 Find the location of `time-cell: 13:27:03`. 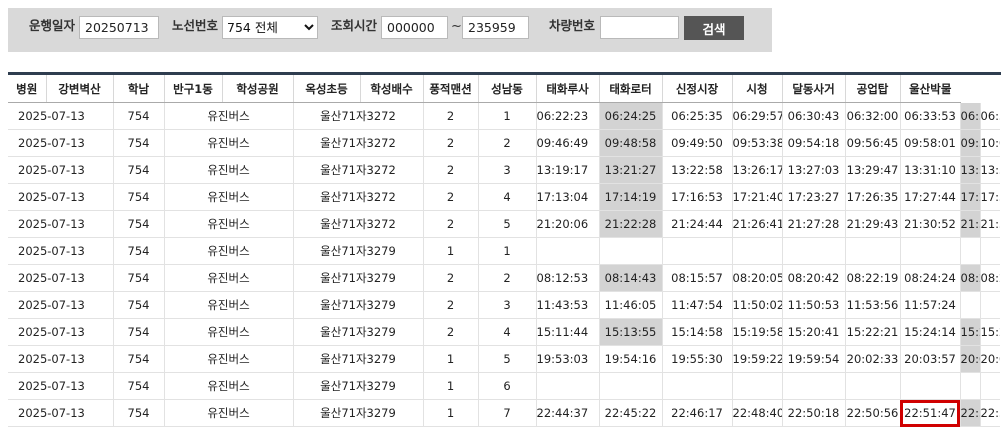

time-cell: 13:27:03 is located at coordinates (813, 170).